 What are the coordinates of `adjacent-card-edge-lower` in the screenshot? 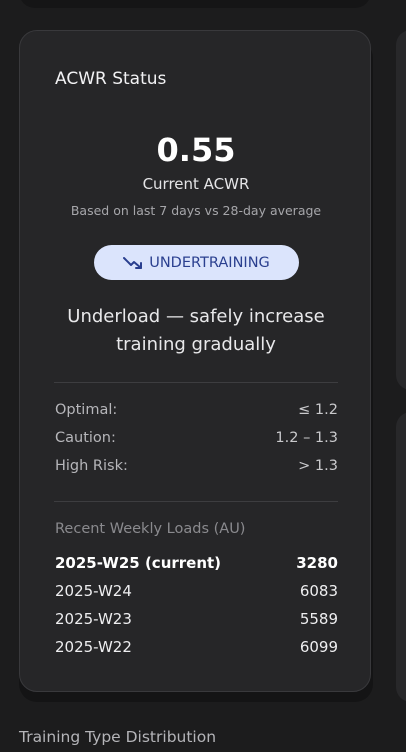 It's located at (401, 557).